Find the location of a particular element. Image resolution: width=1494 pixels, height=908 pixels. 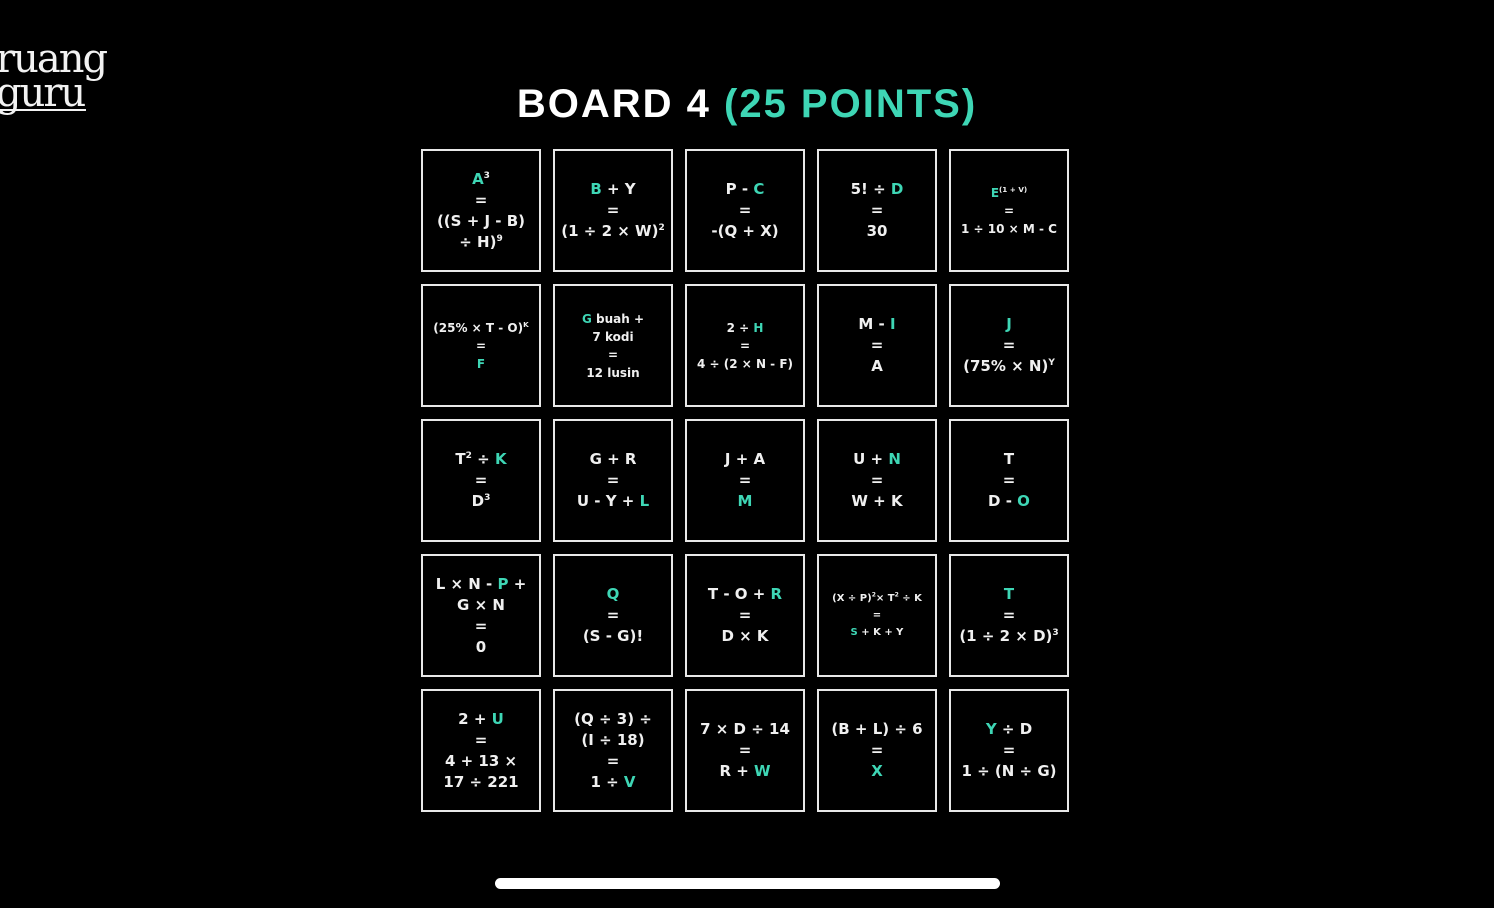

board-tile-22: (Q ÷ 3) ÷ (I ÷ 18) = 1 ÷ V is located at coordinates (613, 750).